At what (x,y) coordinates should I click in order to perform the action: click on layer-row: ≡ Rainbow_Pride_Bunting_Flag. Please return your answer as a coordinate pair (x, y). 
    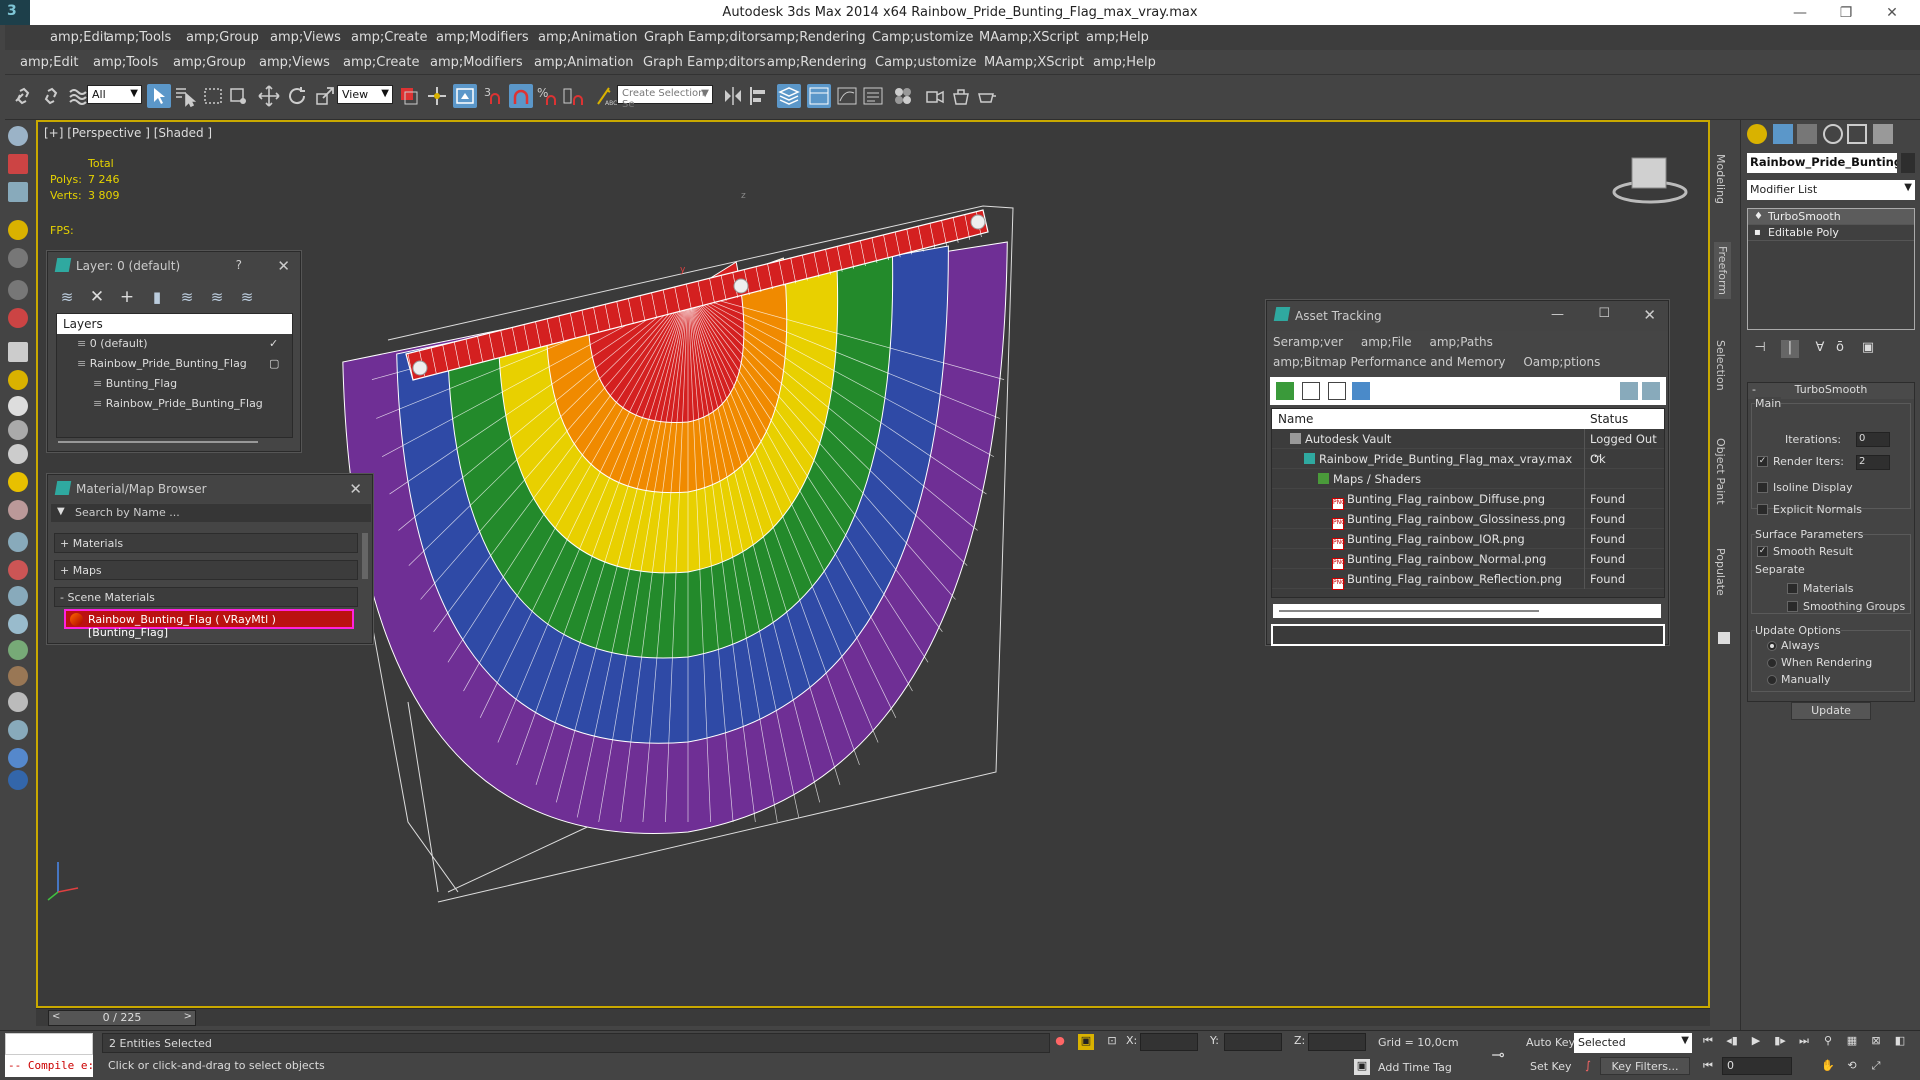
    Looking at the image, I should click on (174, 404).